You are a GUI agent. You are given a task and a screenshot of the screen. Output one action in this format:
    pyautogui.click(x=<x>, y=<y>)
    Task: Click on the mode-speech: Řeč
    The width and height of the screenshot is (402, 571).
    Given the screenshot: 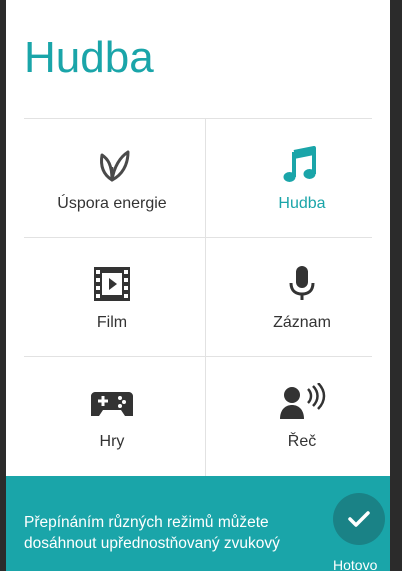 What is the action you would take?
    pyautogui.click(x=298, y=415)
    